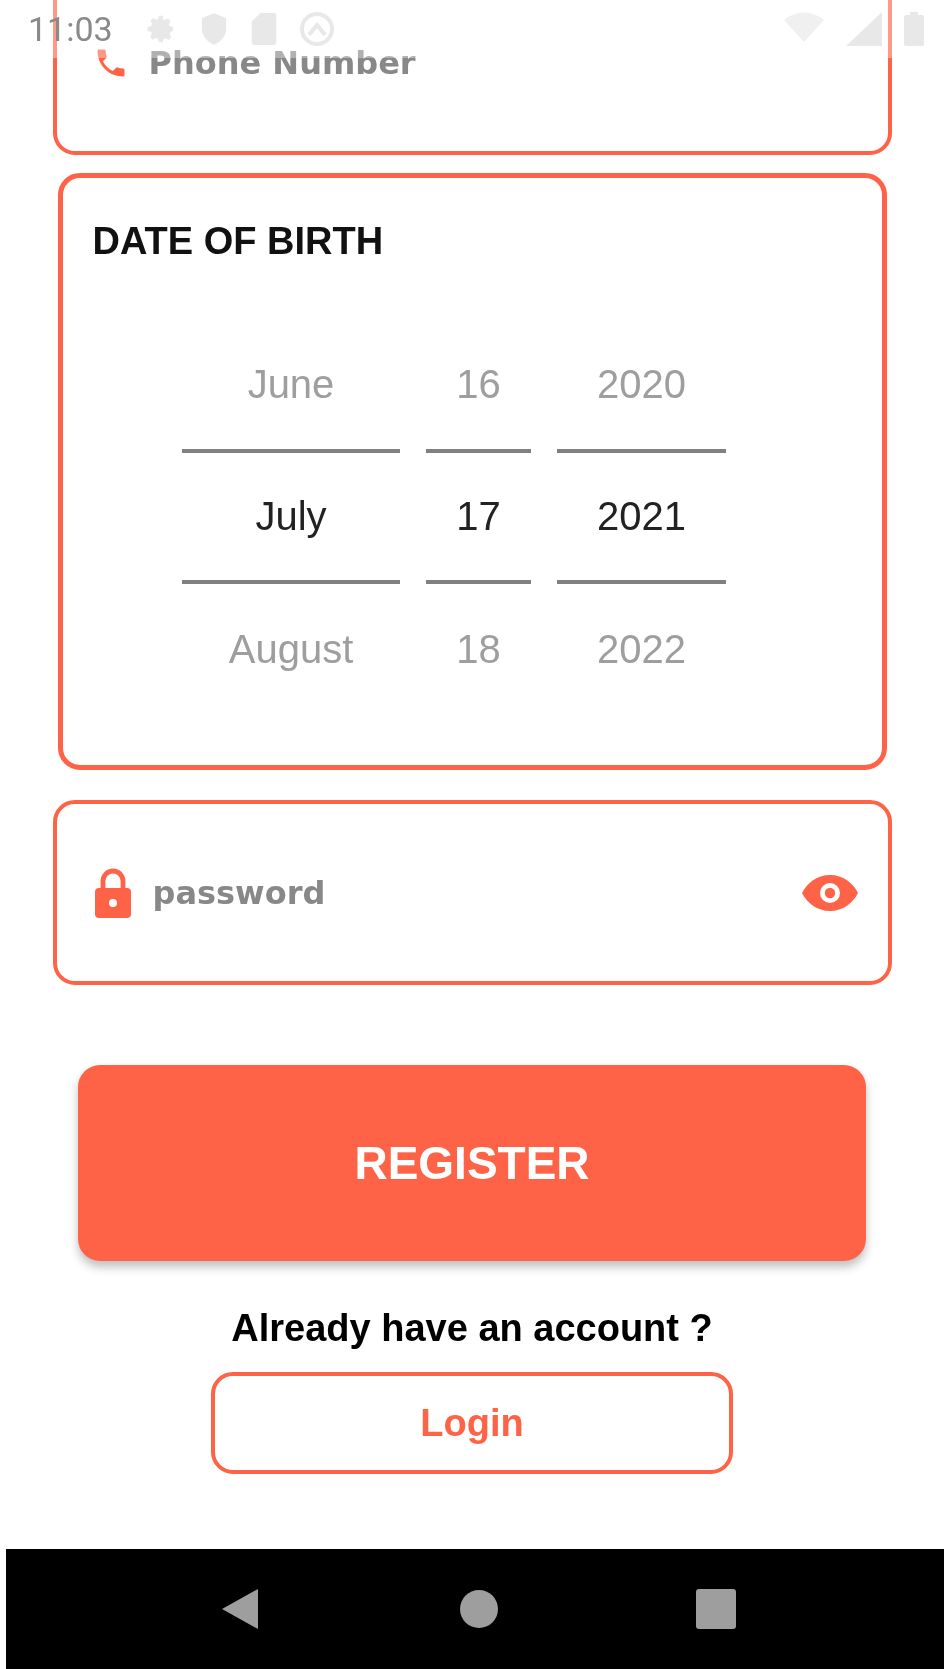 This screenshot has height=1669, width=944. What do you see at coordinates (478, 516) in the screenshot?
I see `picker-item: 17` at bounding box center [478, 516].